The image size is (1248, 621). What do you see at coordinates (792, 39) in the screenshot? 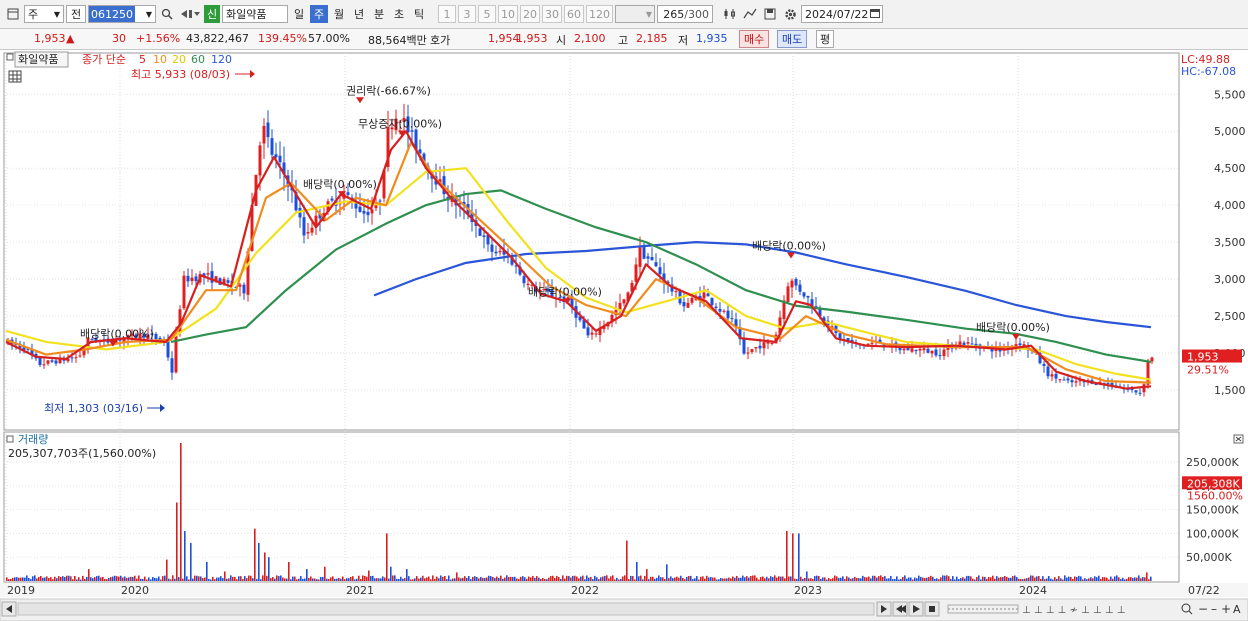
I see `sell-button: 매도` at bounding box center [792, 39].